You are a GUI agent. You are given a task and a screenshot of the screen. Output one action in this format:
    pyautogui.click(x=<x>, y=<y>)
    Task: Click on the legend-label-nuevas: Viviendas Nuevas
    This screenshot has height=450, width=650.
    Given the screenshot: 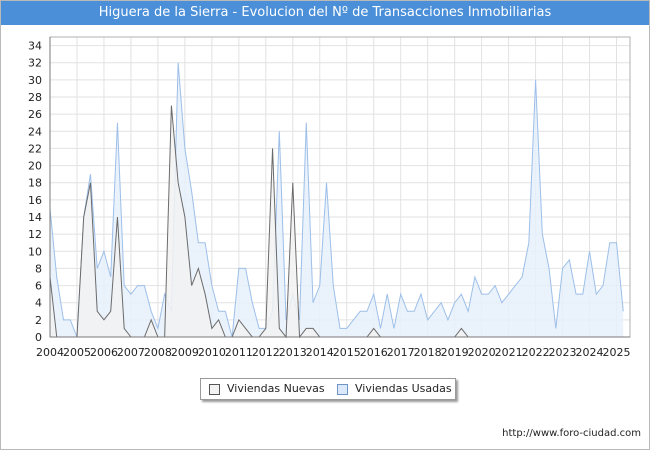 What is the action you would take?
    pyautogui.click(x=276, y=388)
    